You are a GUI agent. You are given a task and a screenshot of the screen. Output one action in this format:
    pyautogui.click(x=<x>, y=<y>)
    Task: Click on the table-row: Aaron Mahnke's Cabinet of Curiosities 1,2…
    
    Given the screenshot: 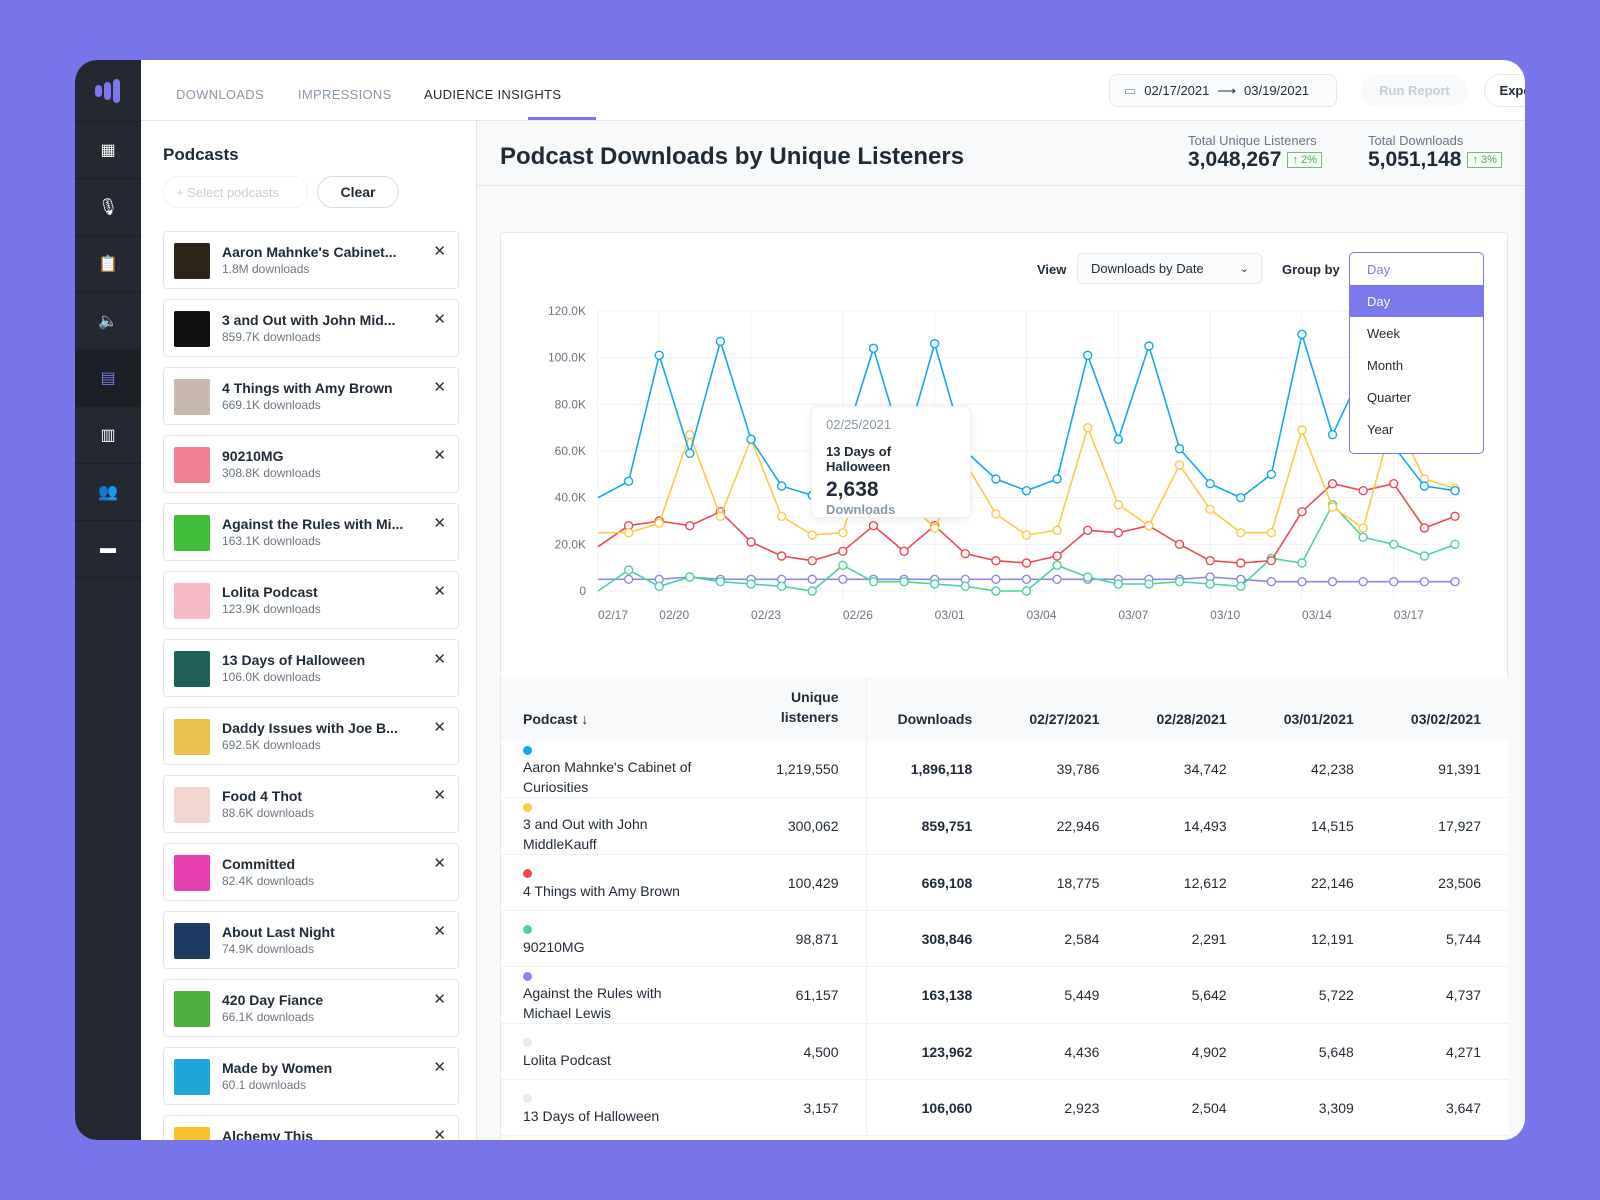 What is the action you would take?
    pyautogui.click(x=1004, y=769)
    